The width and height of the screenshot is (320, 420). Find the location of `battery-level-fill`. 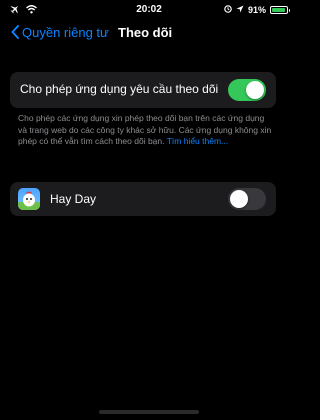

battery-level-fill is located at coordinates (278, 9).